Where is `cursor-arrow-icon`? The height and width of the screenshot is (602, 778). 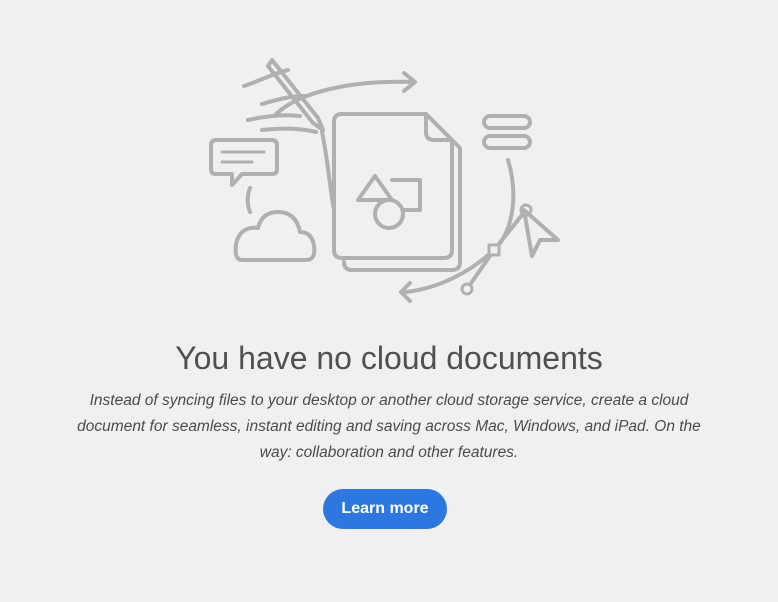
cursor-arrow-icon is located at coordinates (541, 233).